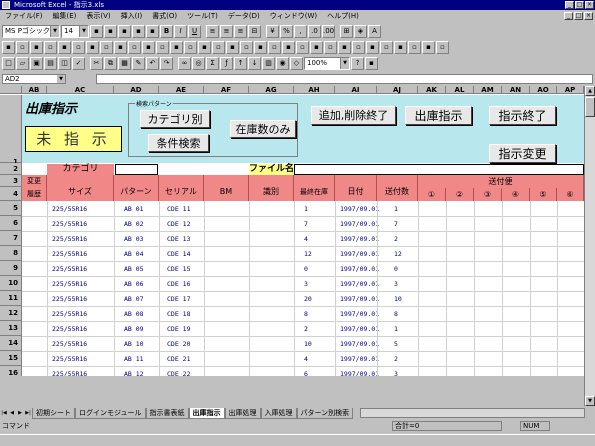 This screenshot has width=595, height=446. What do you see at coordinates (282, 63) in the screenshot?
I see `map-icon: ◉` at bounding box center [282, 63].